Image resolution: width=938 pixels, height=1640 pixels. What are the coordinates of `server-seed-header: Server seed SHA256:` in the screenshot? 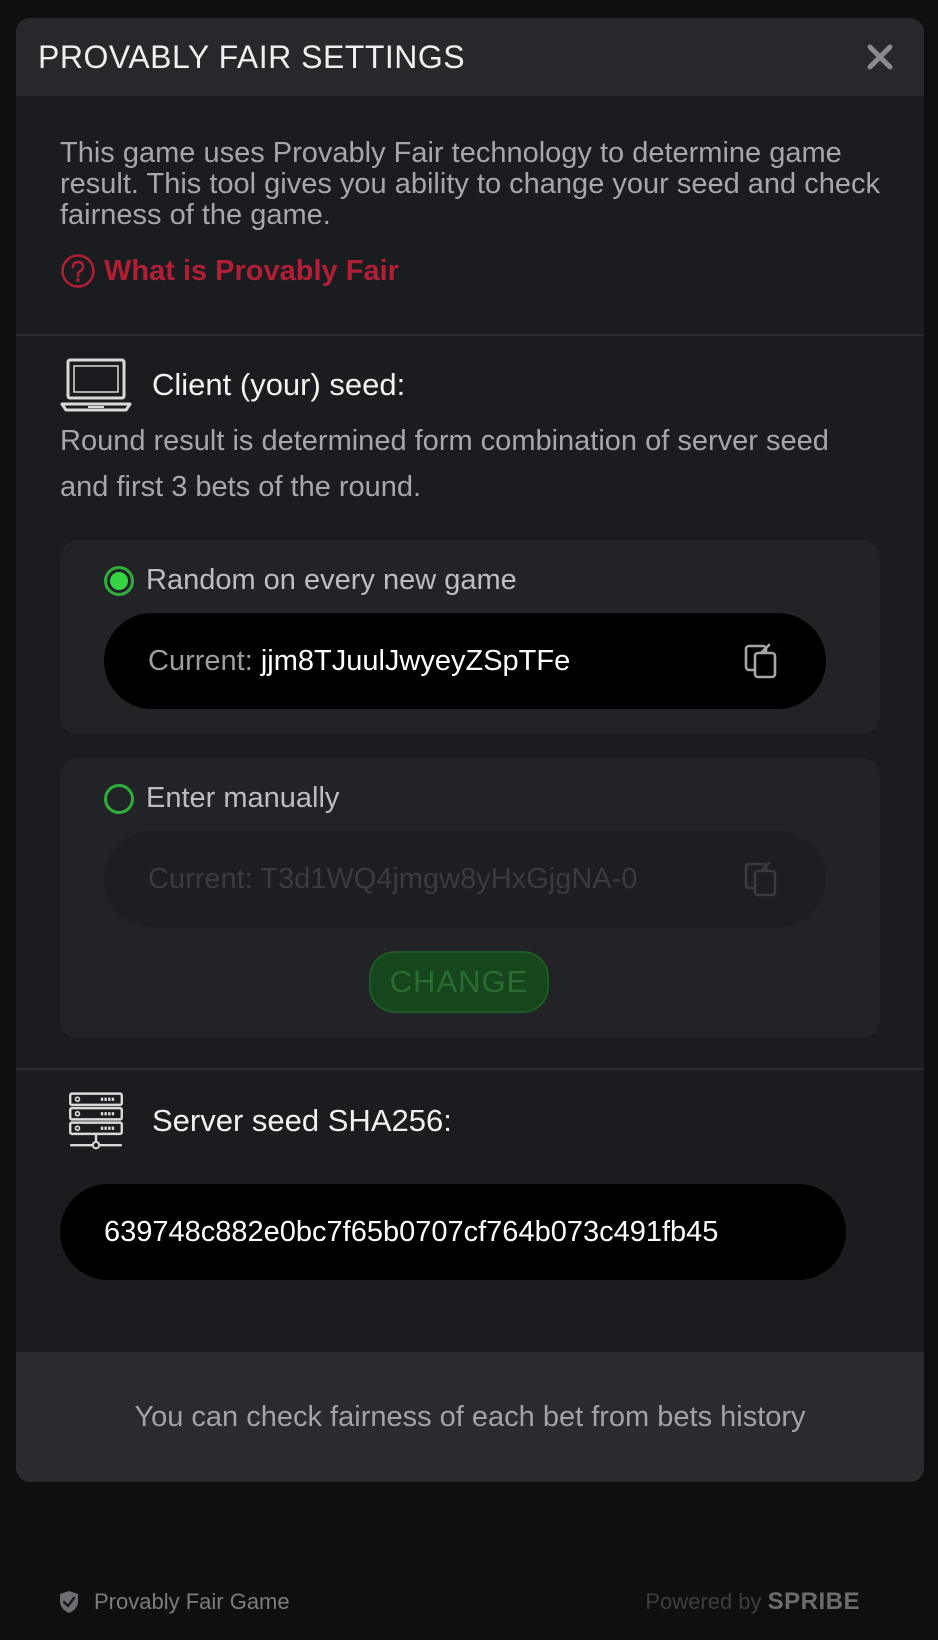 It's located at (470, 1121).